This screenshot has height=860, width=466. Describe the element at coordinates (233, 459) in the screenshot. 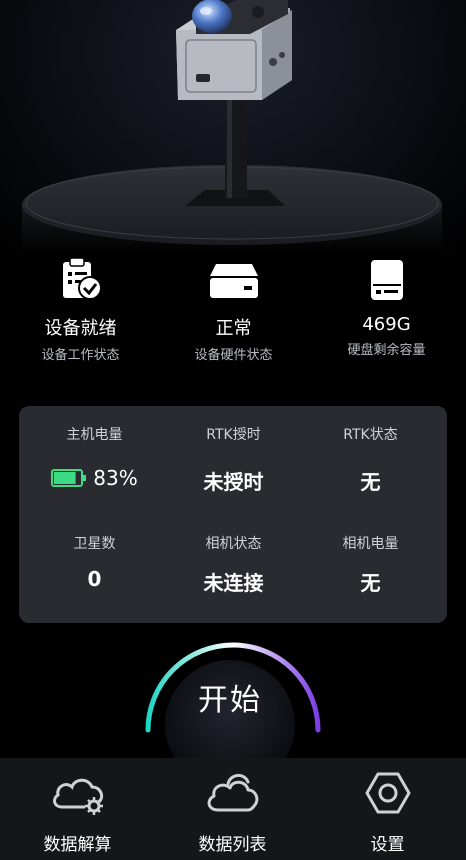

I see `rtk-auth-cell: RTK授时 未授时` at that location.